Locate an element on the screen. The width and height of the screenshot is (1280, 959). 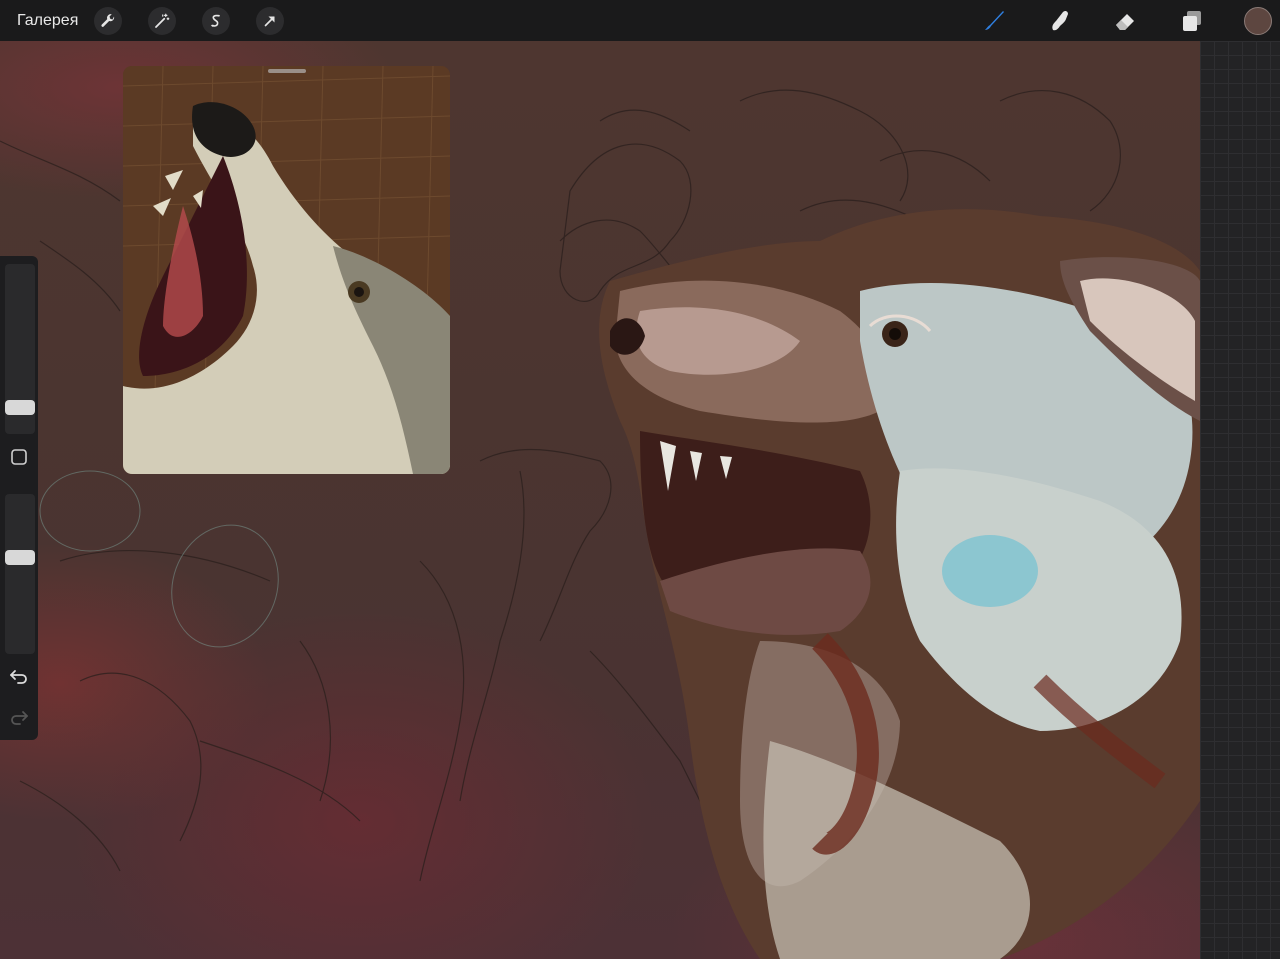
gallery-button: Галерея is located at coordinates (47, 21).